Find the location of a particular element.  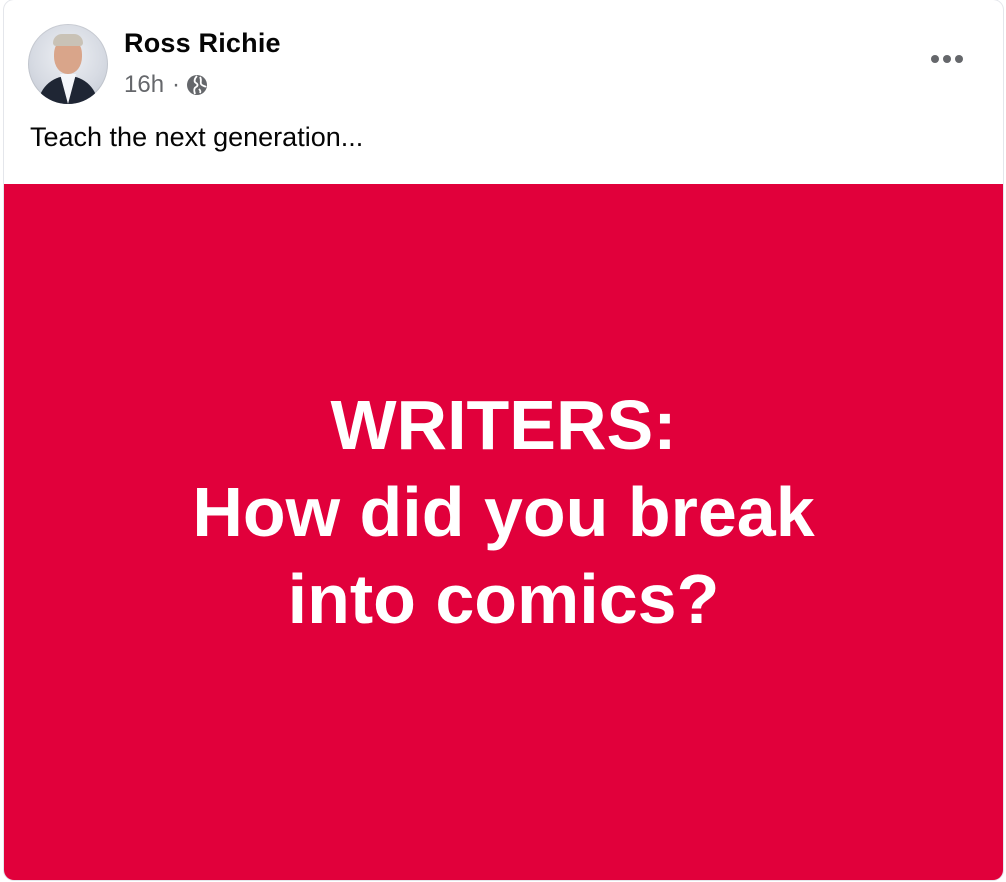

more-horizontal-icon is located at coordinates (947, 59).